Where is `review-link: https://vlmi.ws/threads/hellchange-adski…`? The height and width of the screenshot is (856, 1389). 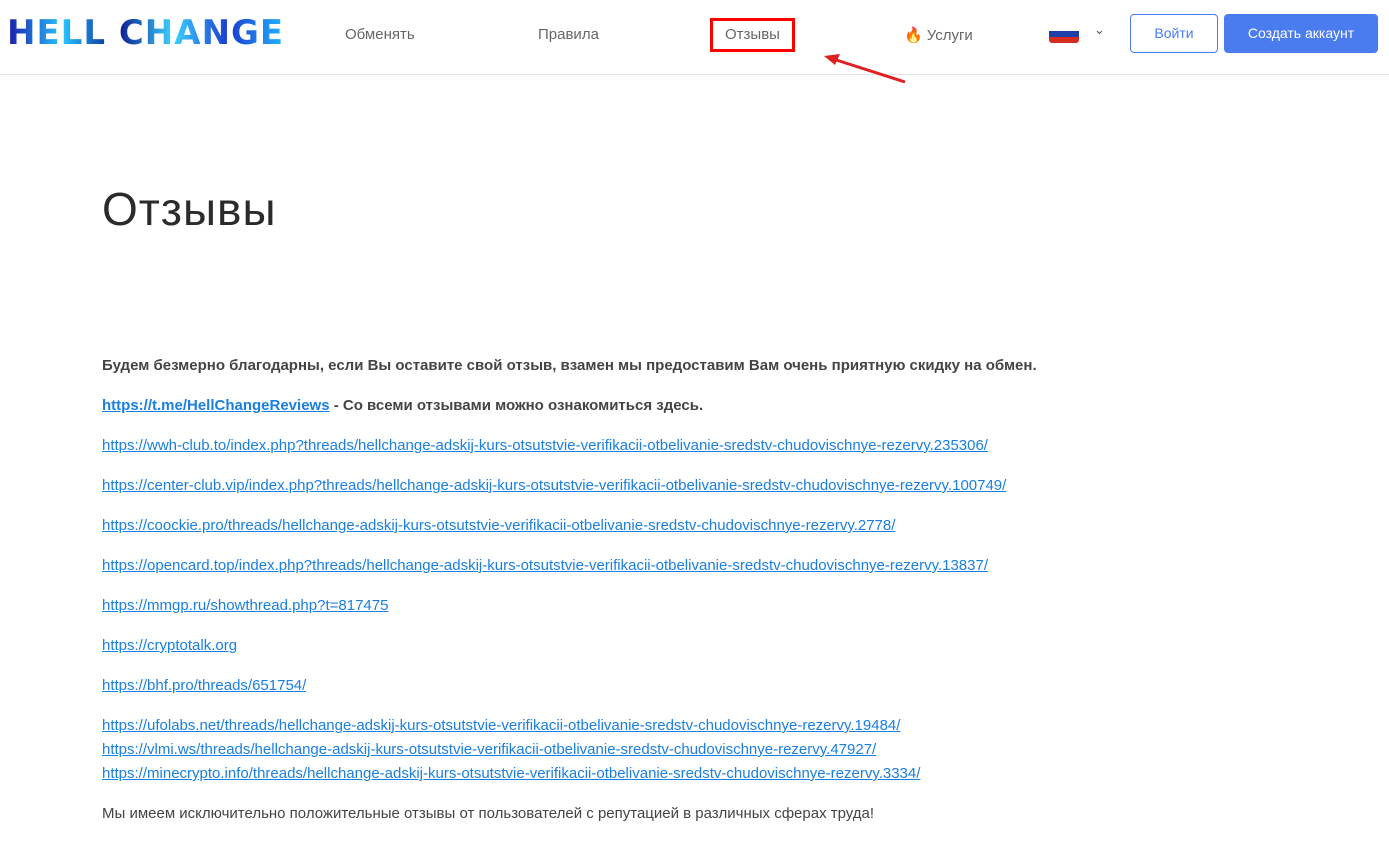
review-link: https://vlmi.ws/threads/hellchange-adski… is located at coordinates (489, 749).